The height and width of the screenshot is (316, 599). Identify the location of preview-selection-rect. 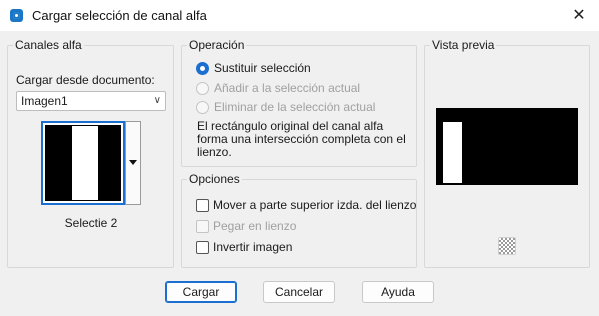
(452, 152).